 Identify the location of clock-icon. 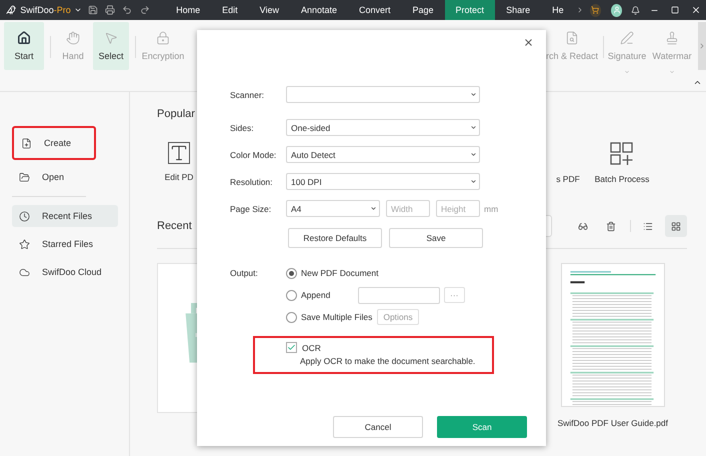
(24, 216).